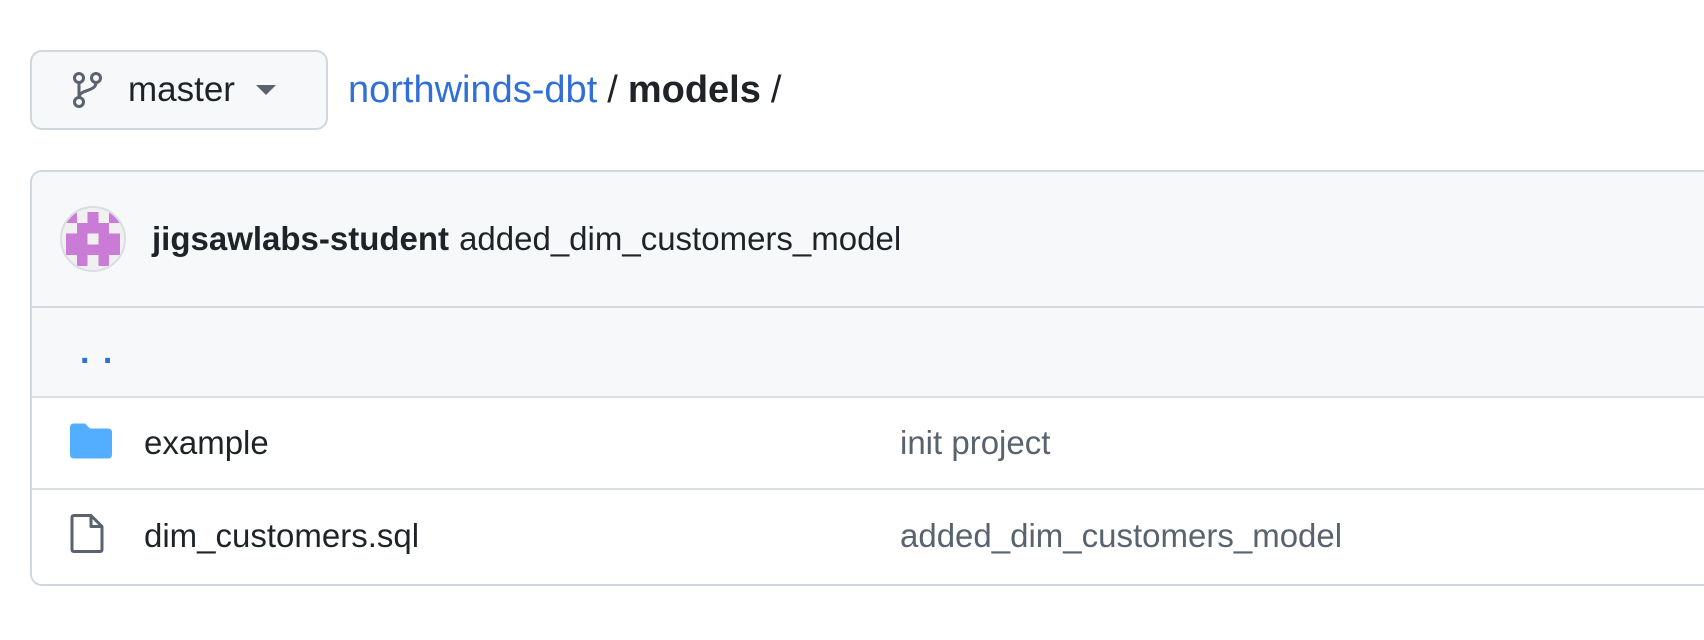 The height and width of the screenshot is (640, 1704). Describe the element at coordinates (694, 89) in the screenshot. I see `breadcrumb-current-dir: models` at that location.